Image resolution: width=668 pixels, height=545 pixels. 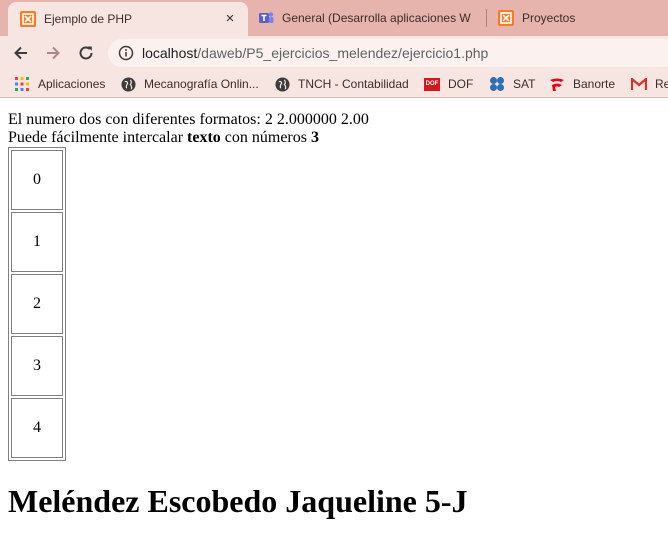 What do you see at coordinates (594, 84) in the screenshot?
I see `bookmark-label: Banorte` at bounding box center [594, 84].